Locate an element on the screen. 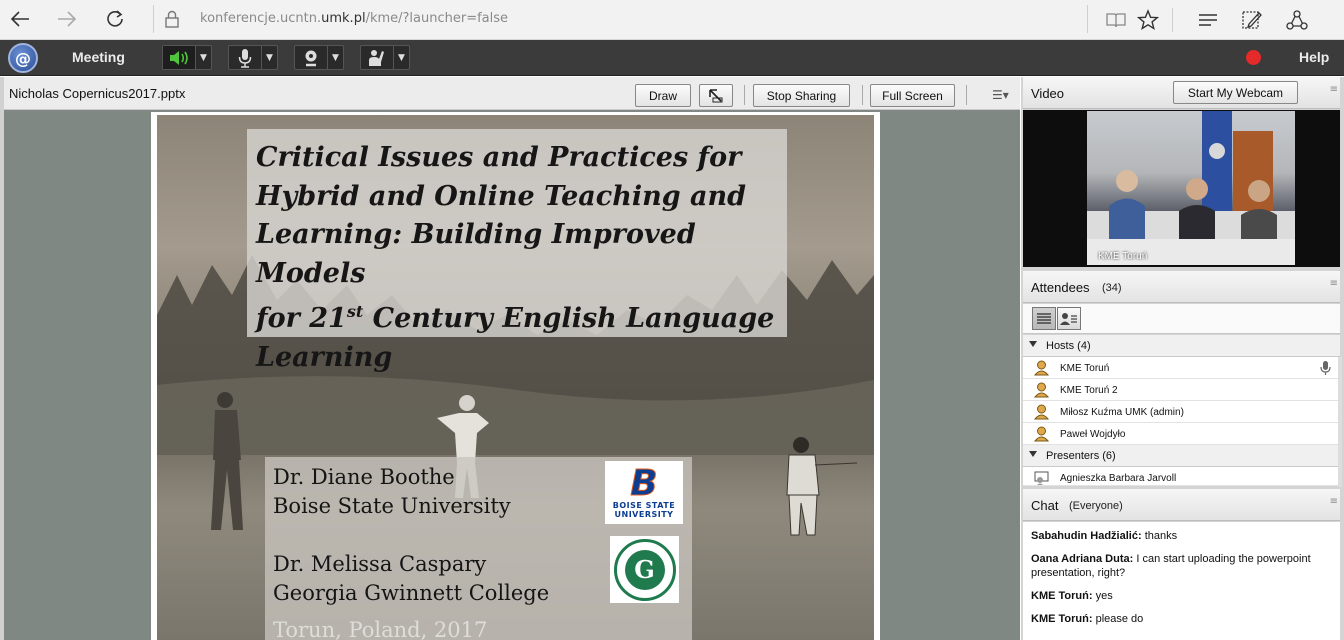 This screenshot has height=640, width=1344. toolbar-divider is located at coordinates (1172, 20).